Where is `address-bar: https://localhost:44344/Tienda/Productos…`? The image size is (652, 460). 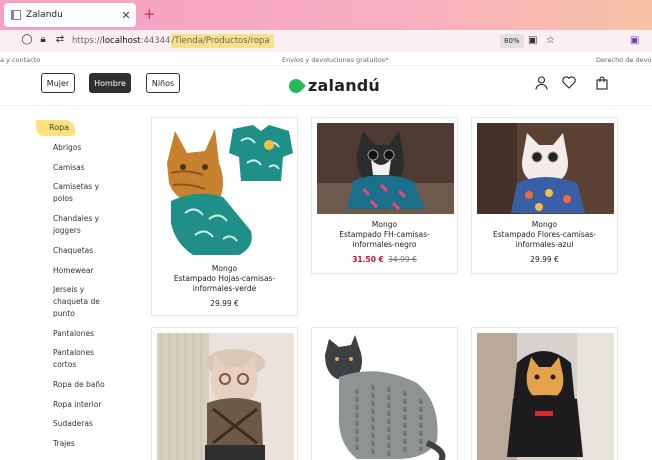 address-bar: https://localhost:44344/Tienda/Productos… is located at coordinates (173, 41).